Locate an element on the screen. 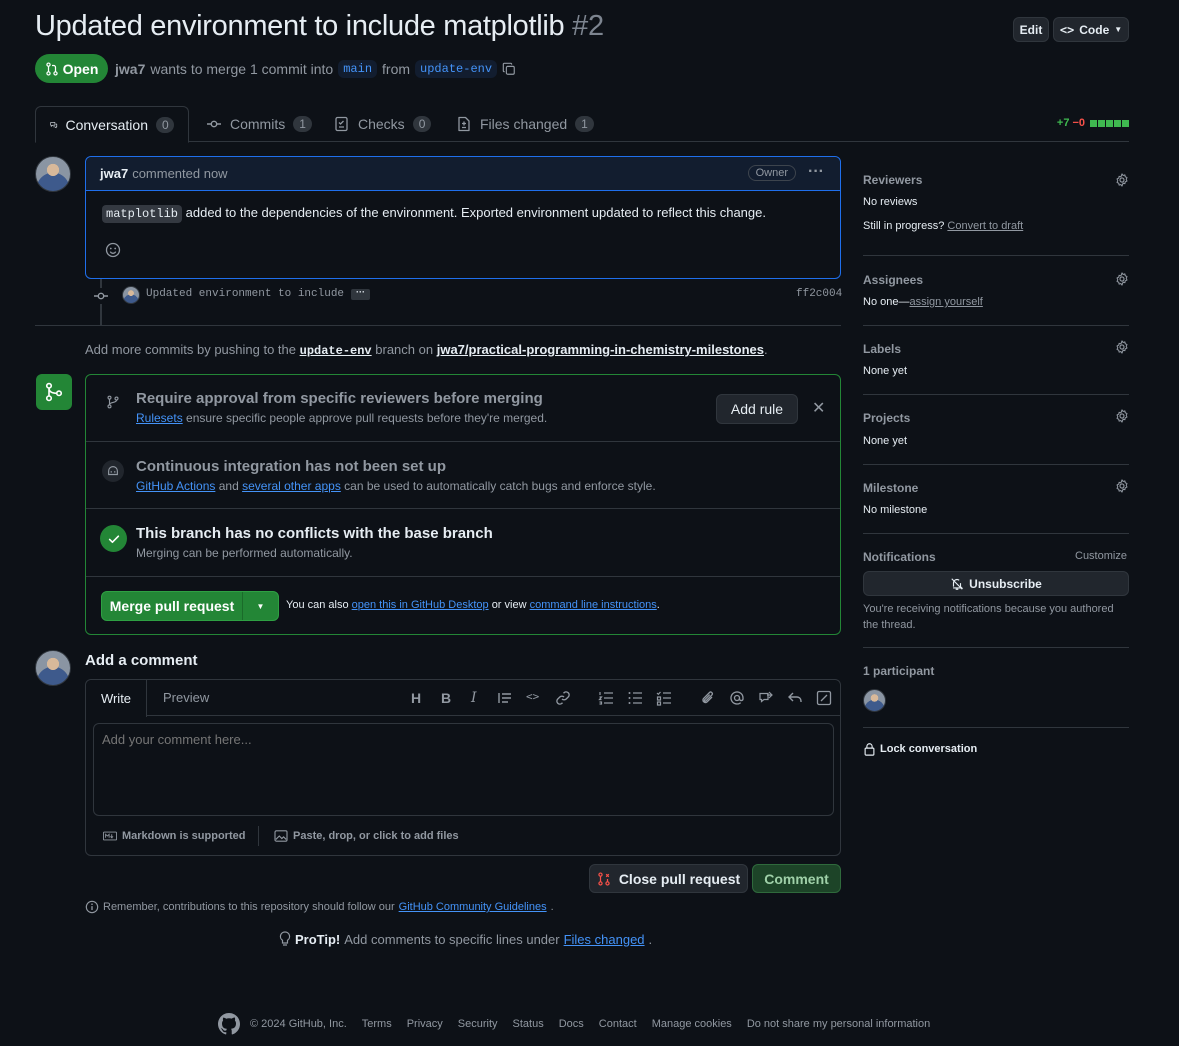  footer-link-privacy: Privacy is located at coordinates (425, 1024).